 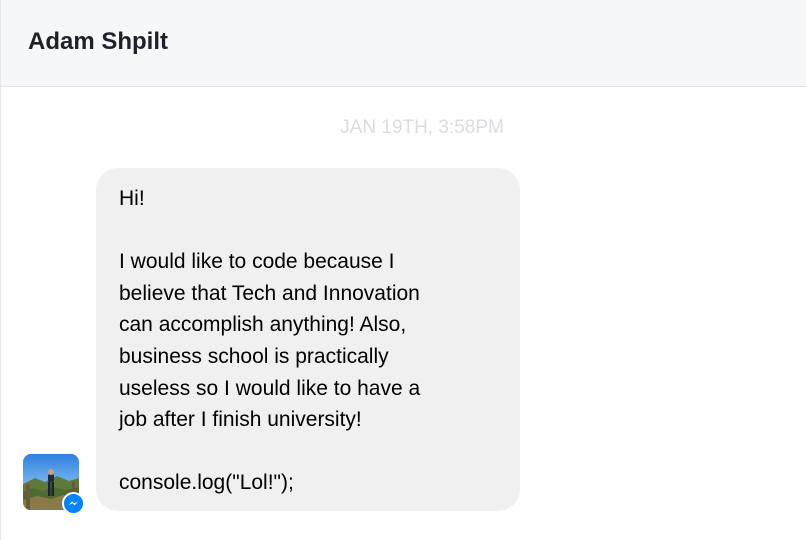 I want to click on messenger-icon, so click(x=73, y=503).